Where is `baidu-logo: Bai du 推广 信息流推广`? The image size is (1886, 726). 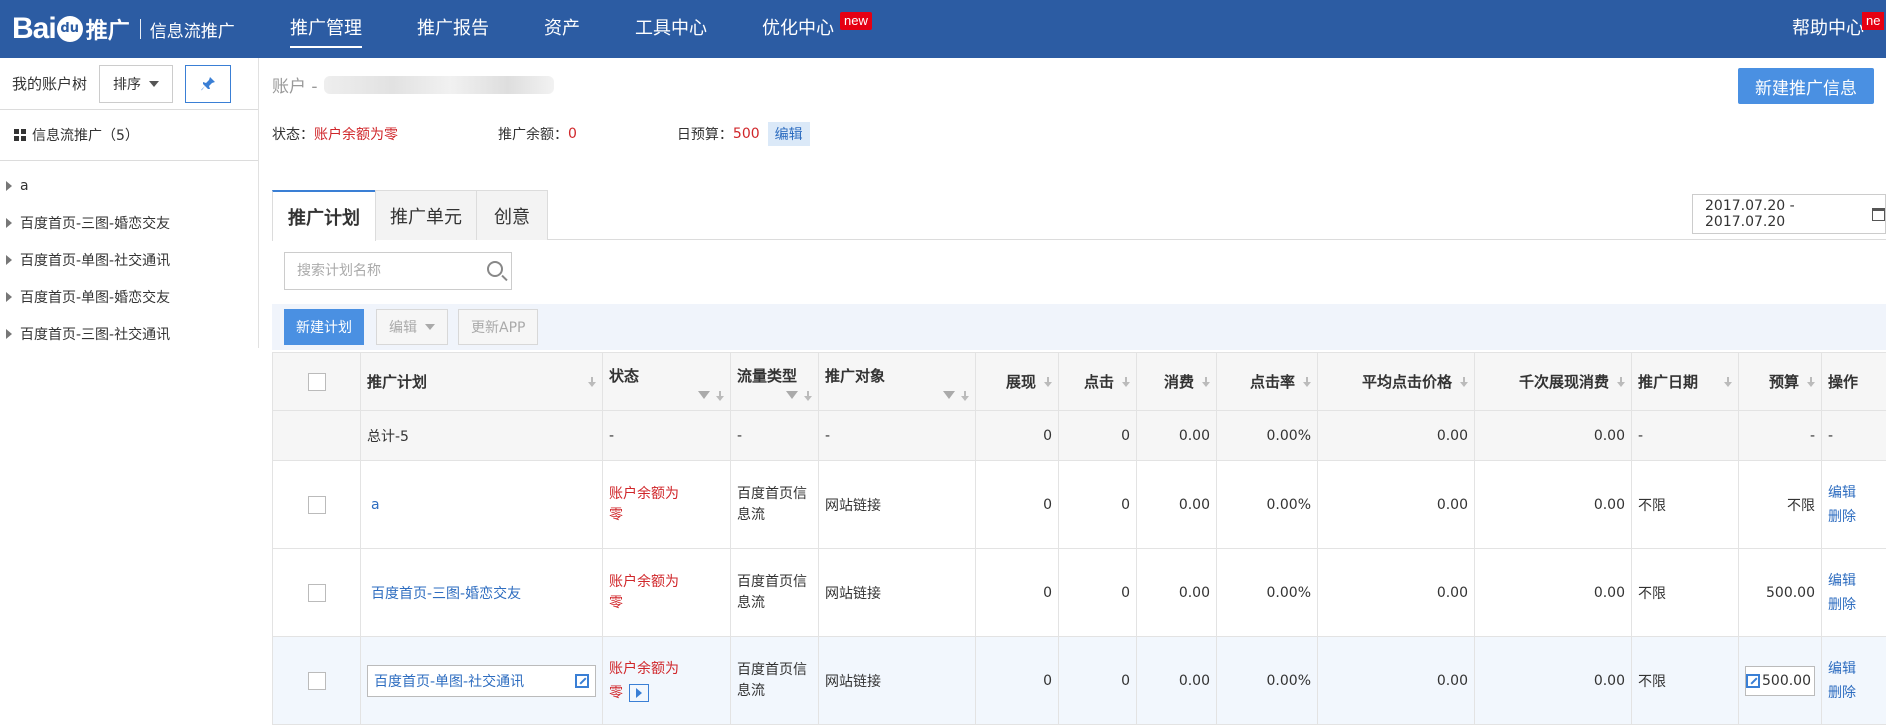 baidu-logo: Bai du 推广 信息流推广 is located at coordinates (123, 29).